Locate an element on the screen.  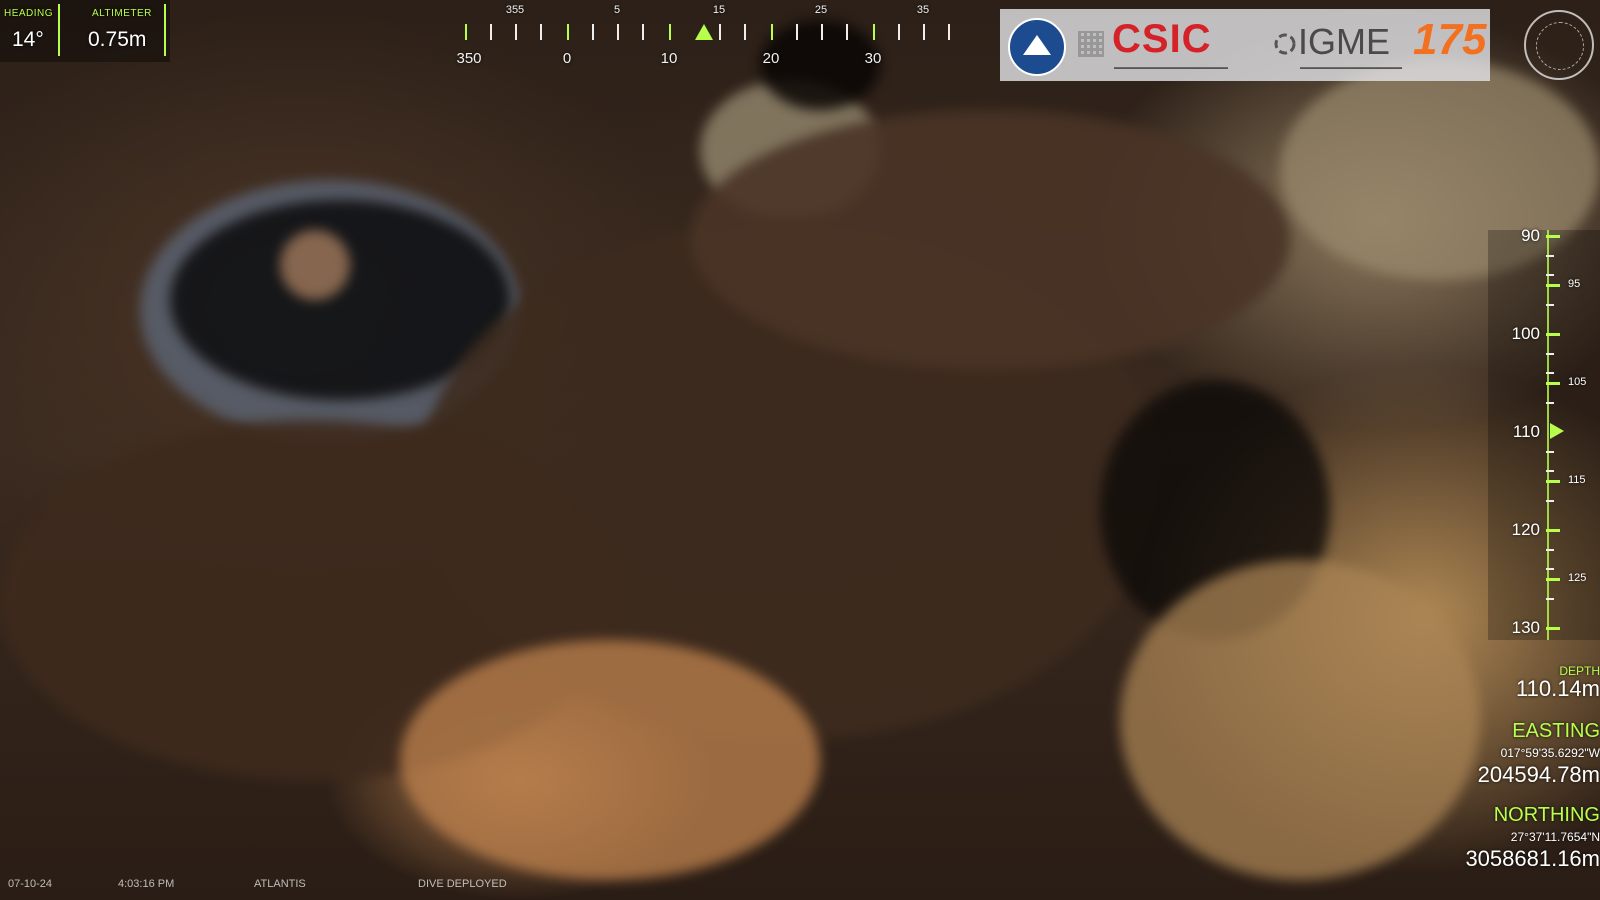
compass-strip: 355 5 15 25 35 350 0 10 20 30 is located at coordinates (708, 36).